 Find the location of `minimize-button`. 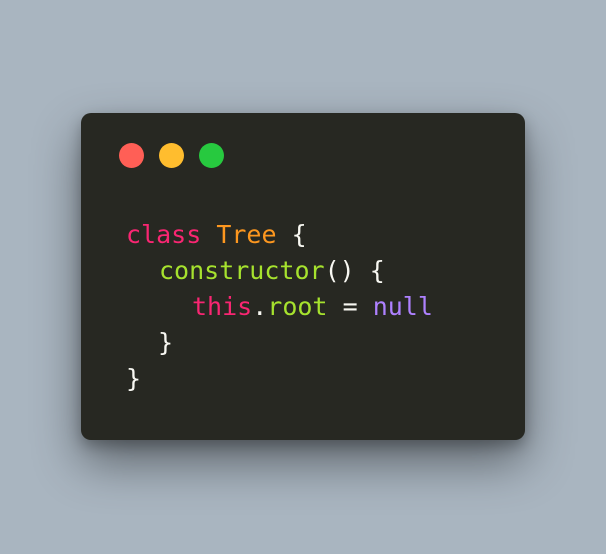

minimize-button is located at coordinates (171, 155).